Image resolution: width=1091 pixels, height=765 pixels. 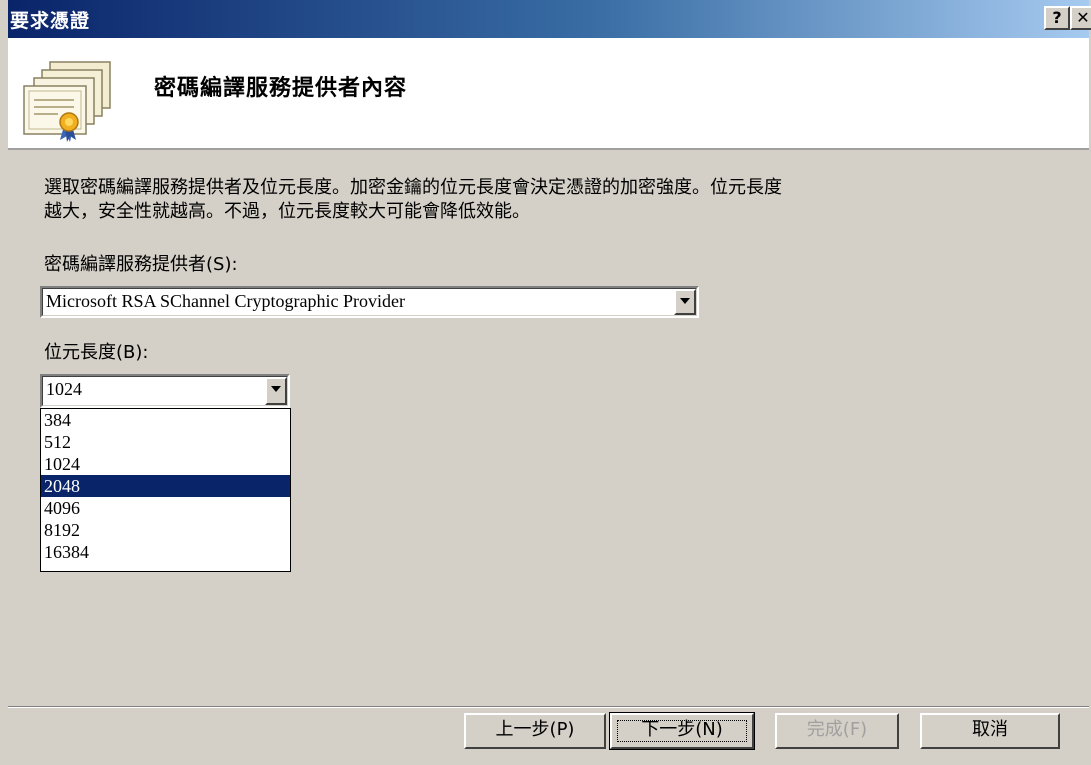 I want to click on dropdown-option-highlighted: 2048, so click(x=165, y=486).